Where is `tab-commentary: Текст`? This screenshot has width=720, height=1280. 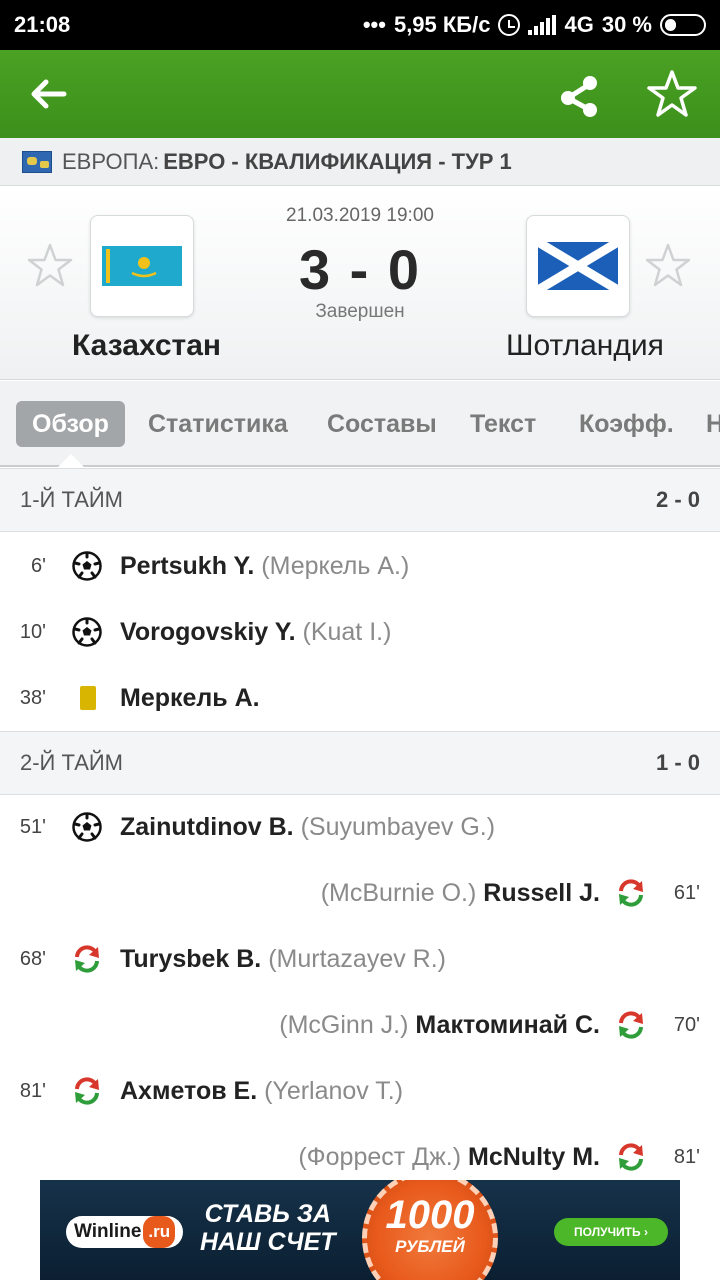 tab-commentary: Текст is located at coordinates (503, 424).